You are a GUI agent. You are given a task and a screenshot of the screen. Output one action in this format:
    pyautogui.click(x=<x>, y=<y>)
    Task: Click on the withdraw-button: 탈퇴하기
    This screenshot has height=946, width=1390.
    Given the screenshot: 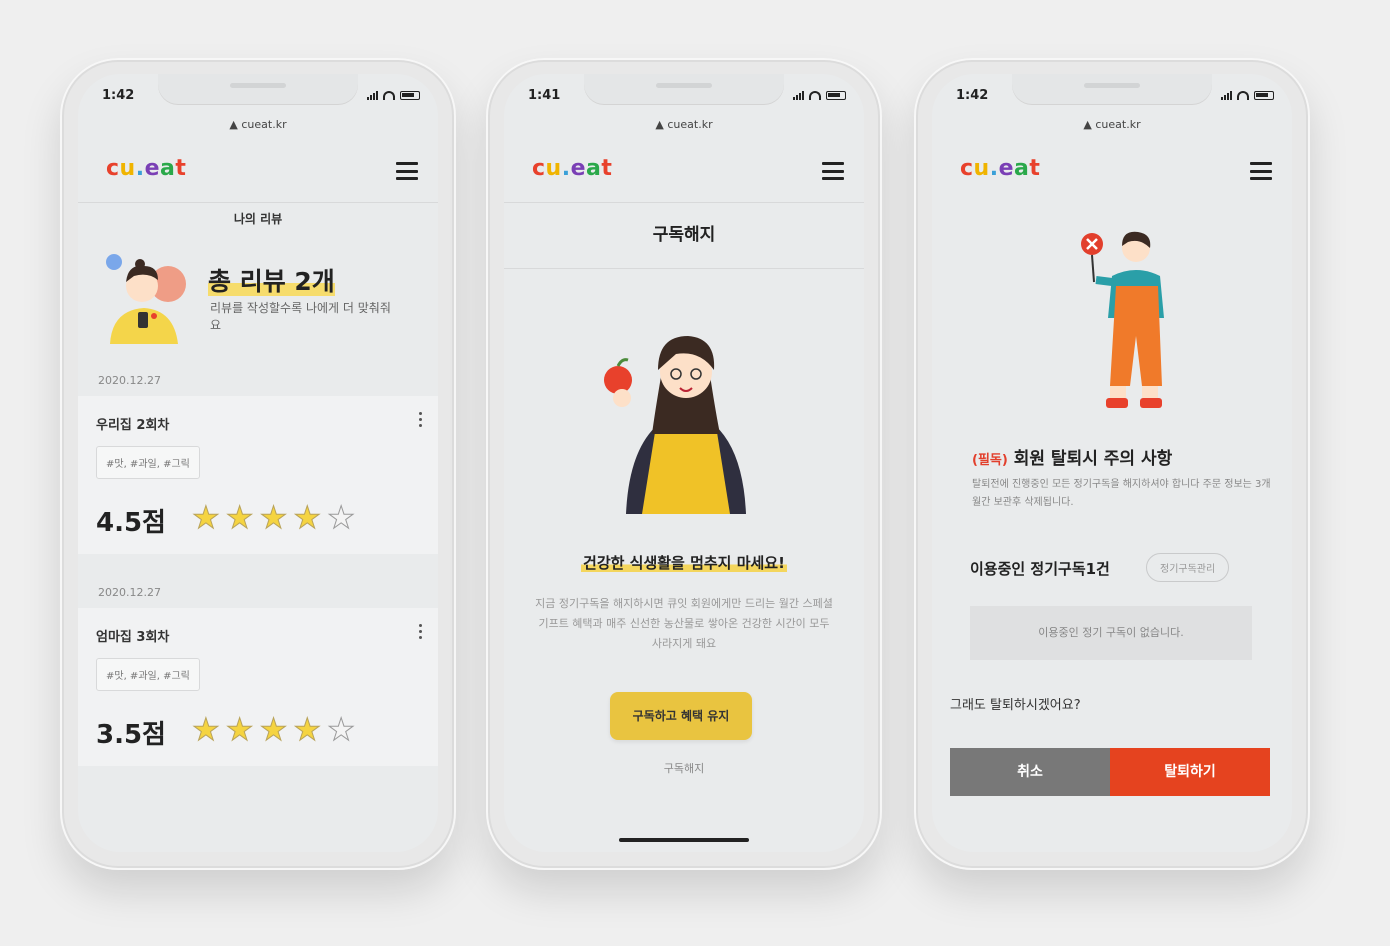 What is the action you would take?
    pyautogui.click(x=1190, y=772)
    